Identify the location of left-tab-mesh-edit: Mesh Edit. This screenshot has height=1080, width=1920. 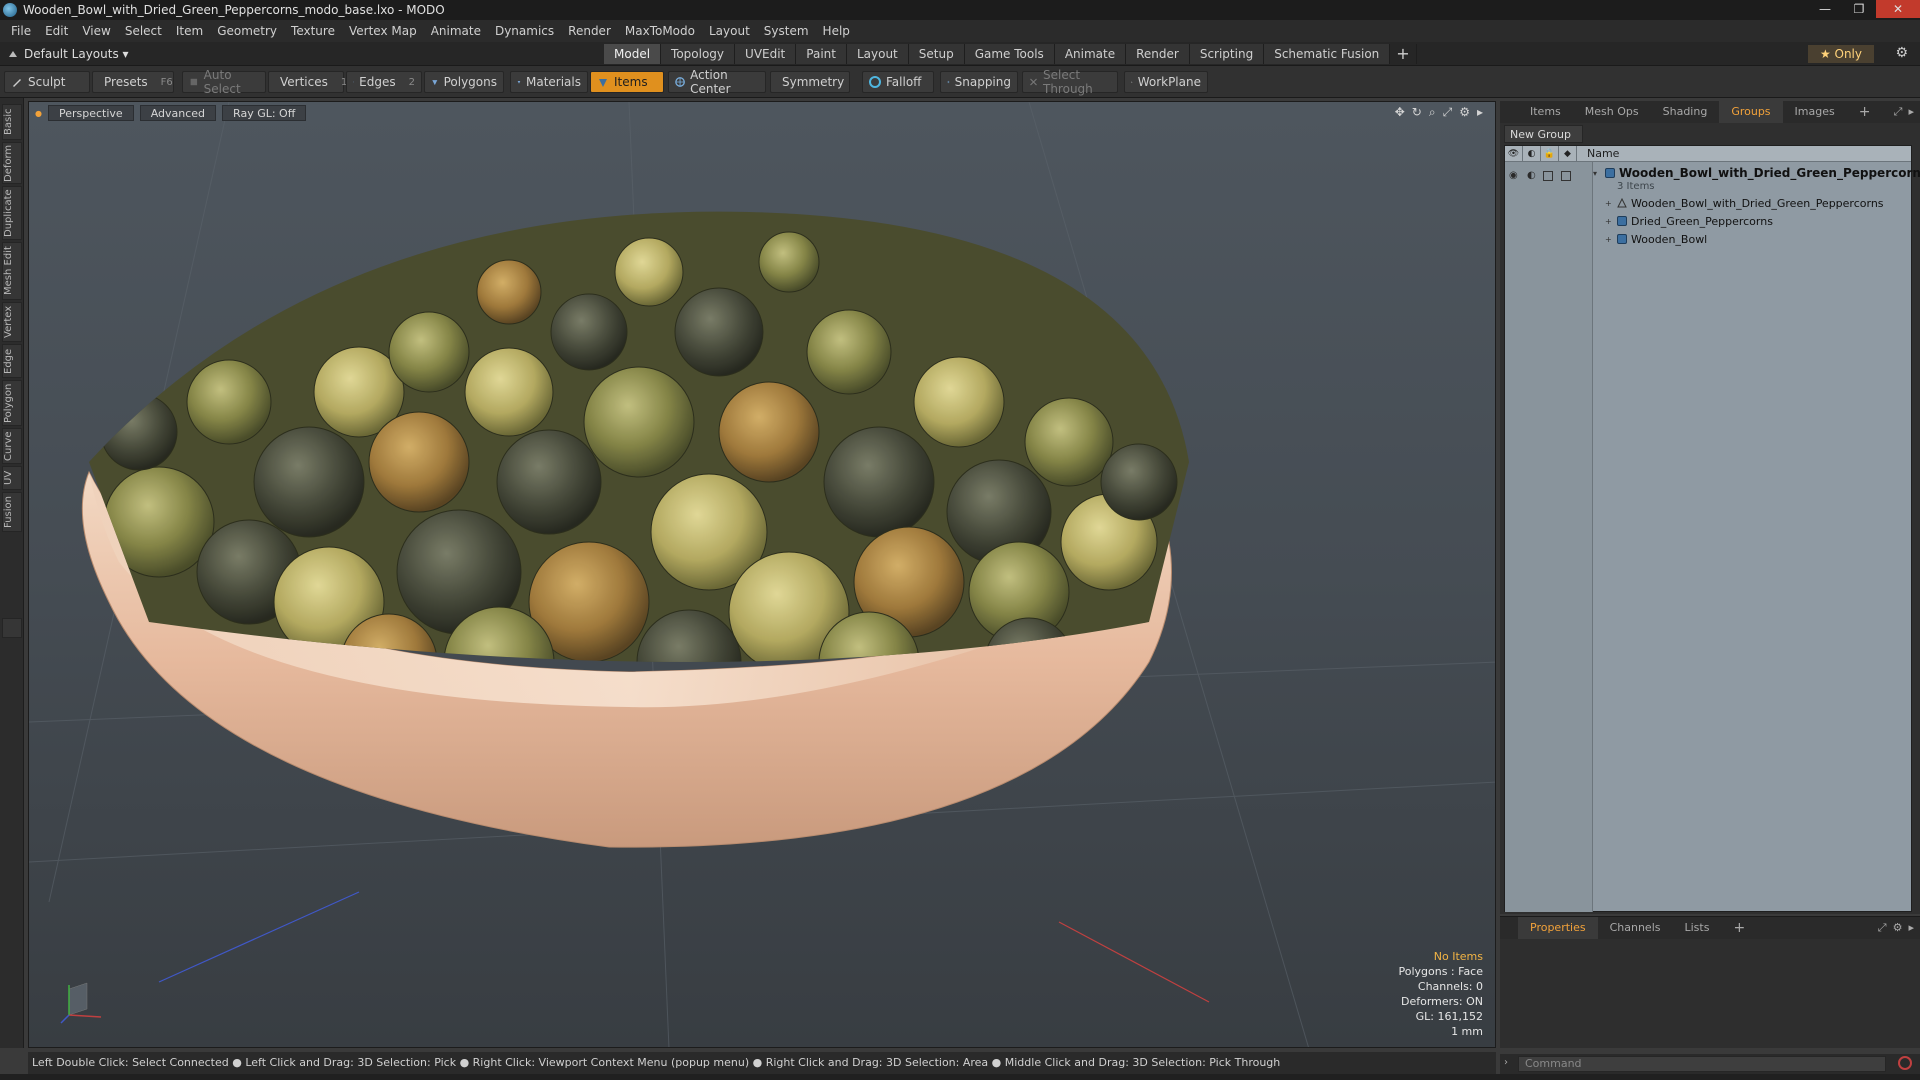
(12, 271).